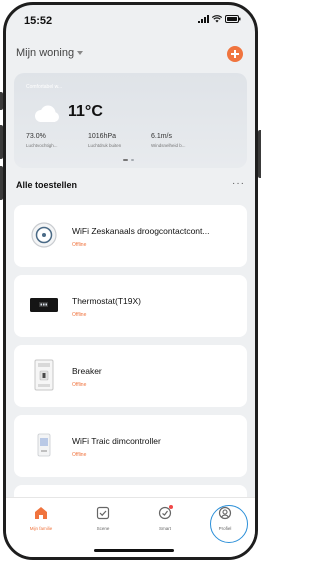  I want to click on pressure-label: Luchtdruk buiten, so click(105, 145).